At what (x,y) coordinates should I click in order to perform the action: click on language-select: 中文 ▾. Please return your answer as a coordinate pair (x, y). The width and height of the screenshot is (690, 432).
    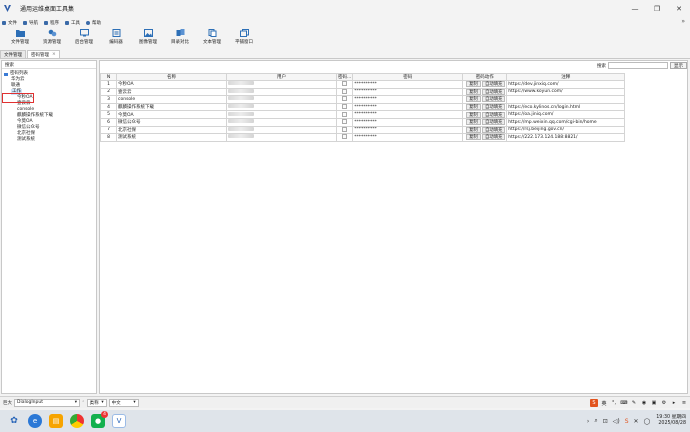
    Looking at the image, I should click on (123, 402).